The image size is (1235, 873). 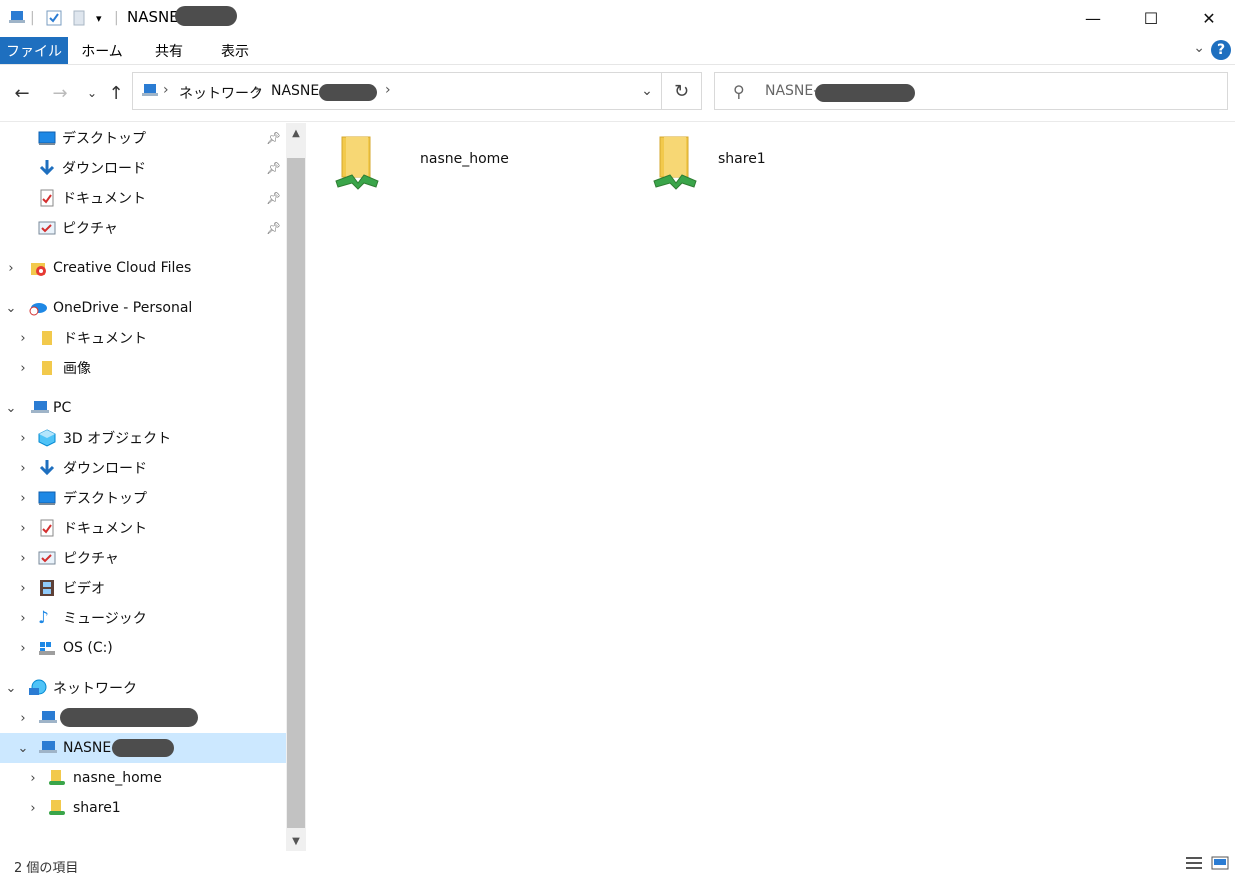 What do you see at coordinates (104, 199) in the screenshot?
I see `tree-label: ドキュメント` at bounding box center [104, 199].